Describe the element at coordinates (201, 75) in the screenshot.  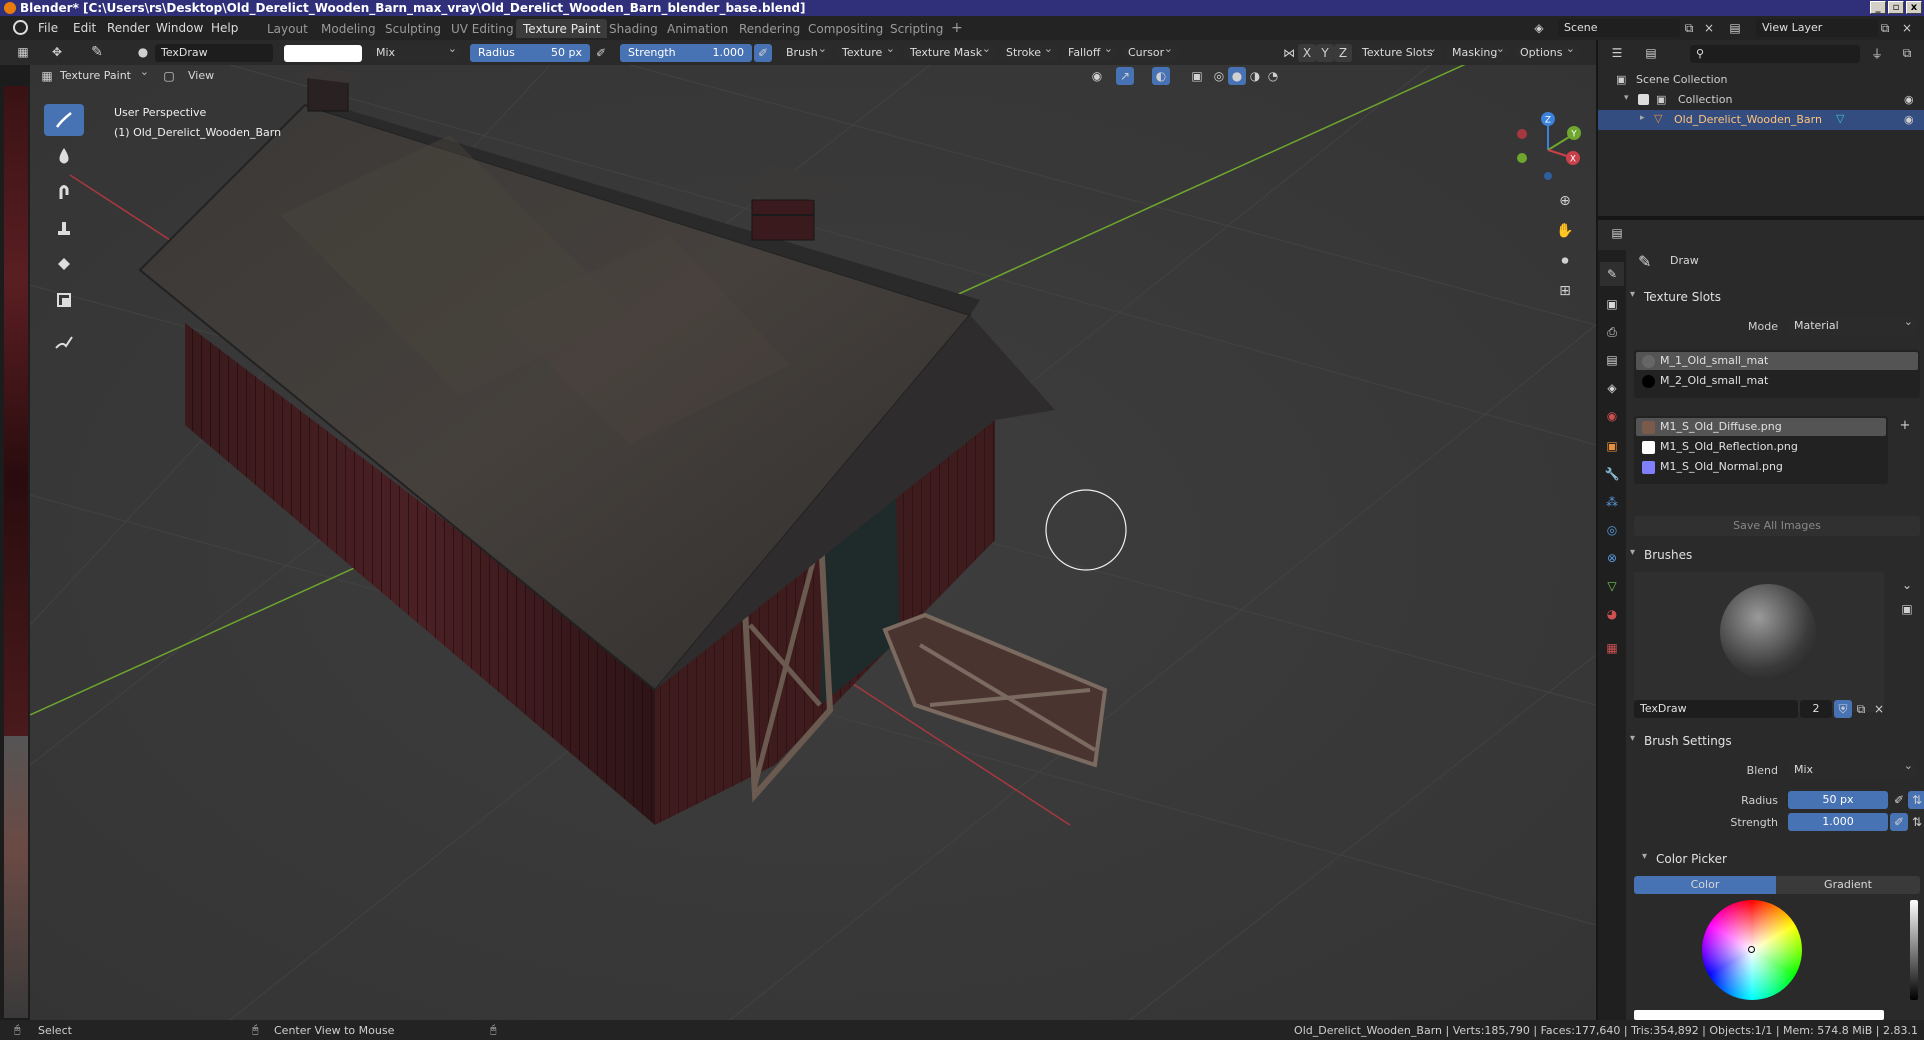
I see `view-menu: View` at that location.